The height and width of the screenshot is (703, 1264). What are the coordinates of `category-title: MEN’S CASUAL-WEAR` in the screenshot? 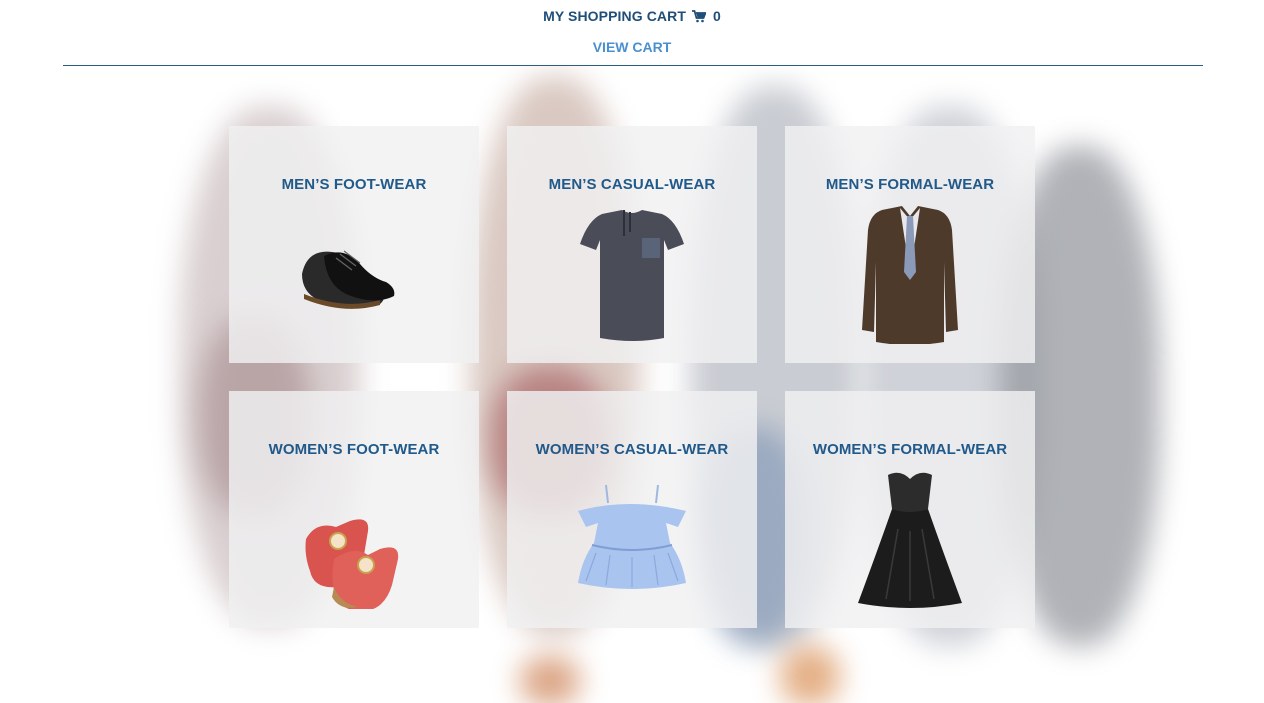 It's located at (632, 184).